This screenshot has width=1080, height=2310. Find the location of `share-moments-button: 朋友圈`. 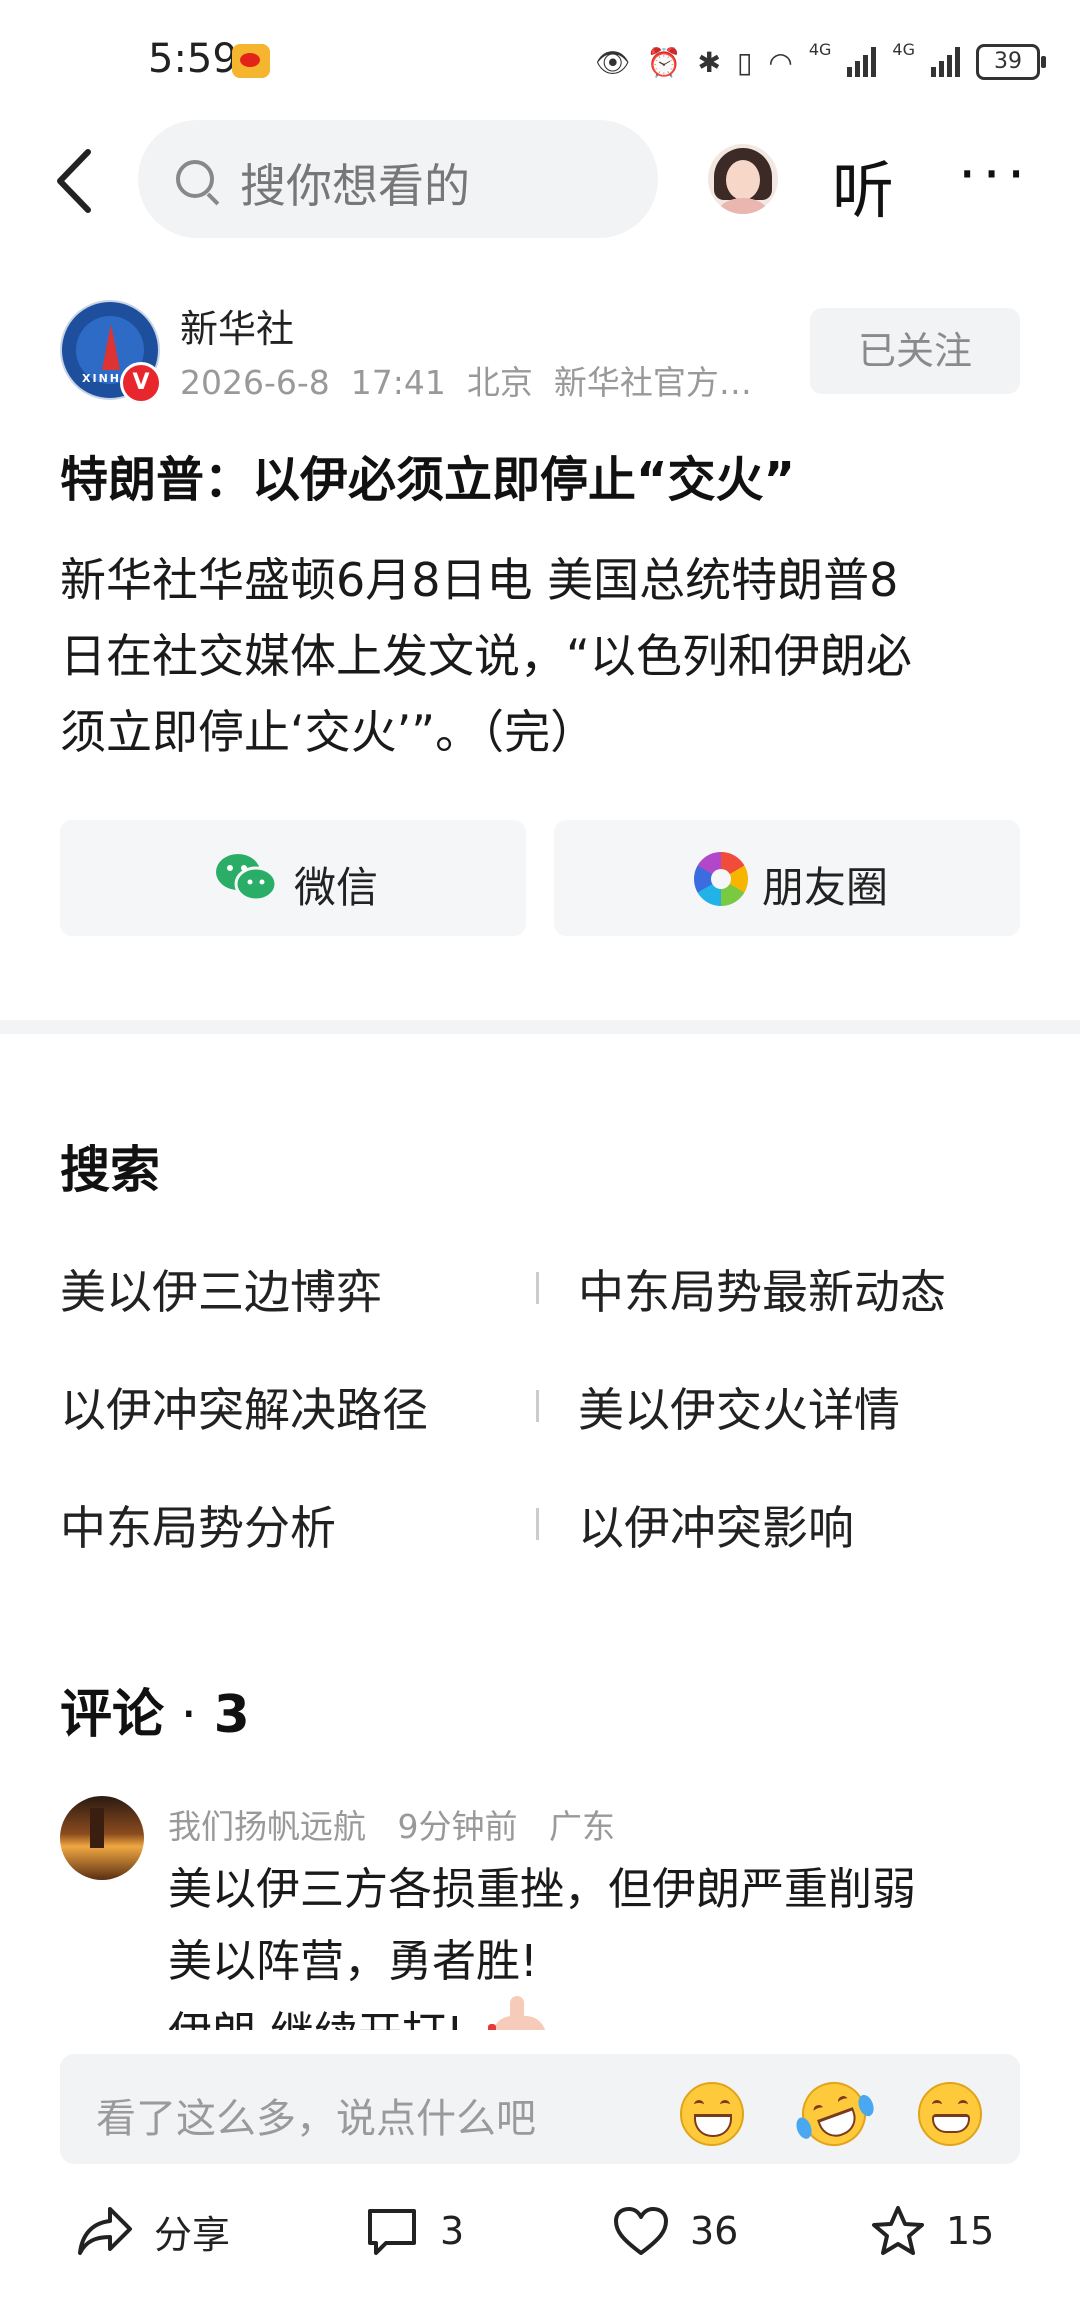

share-moments-button: 朋友圈 is located at coordinates (787, 878).